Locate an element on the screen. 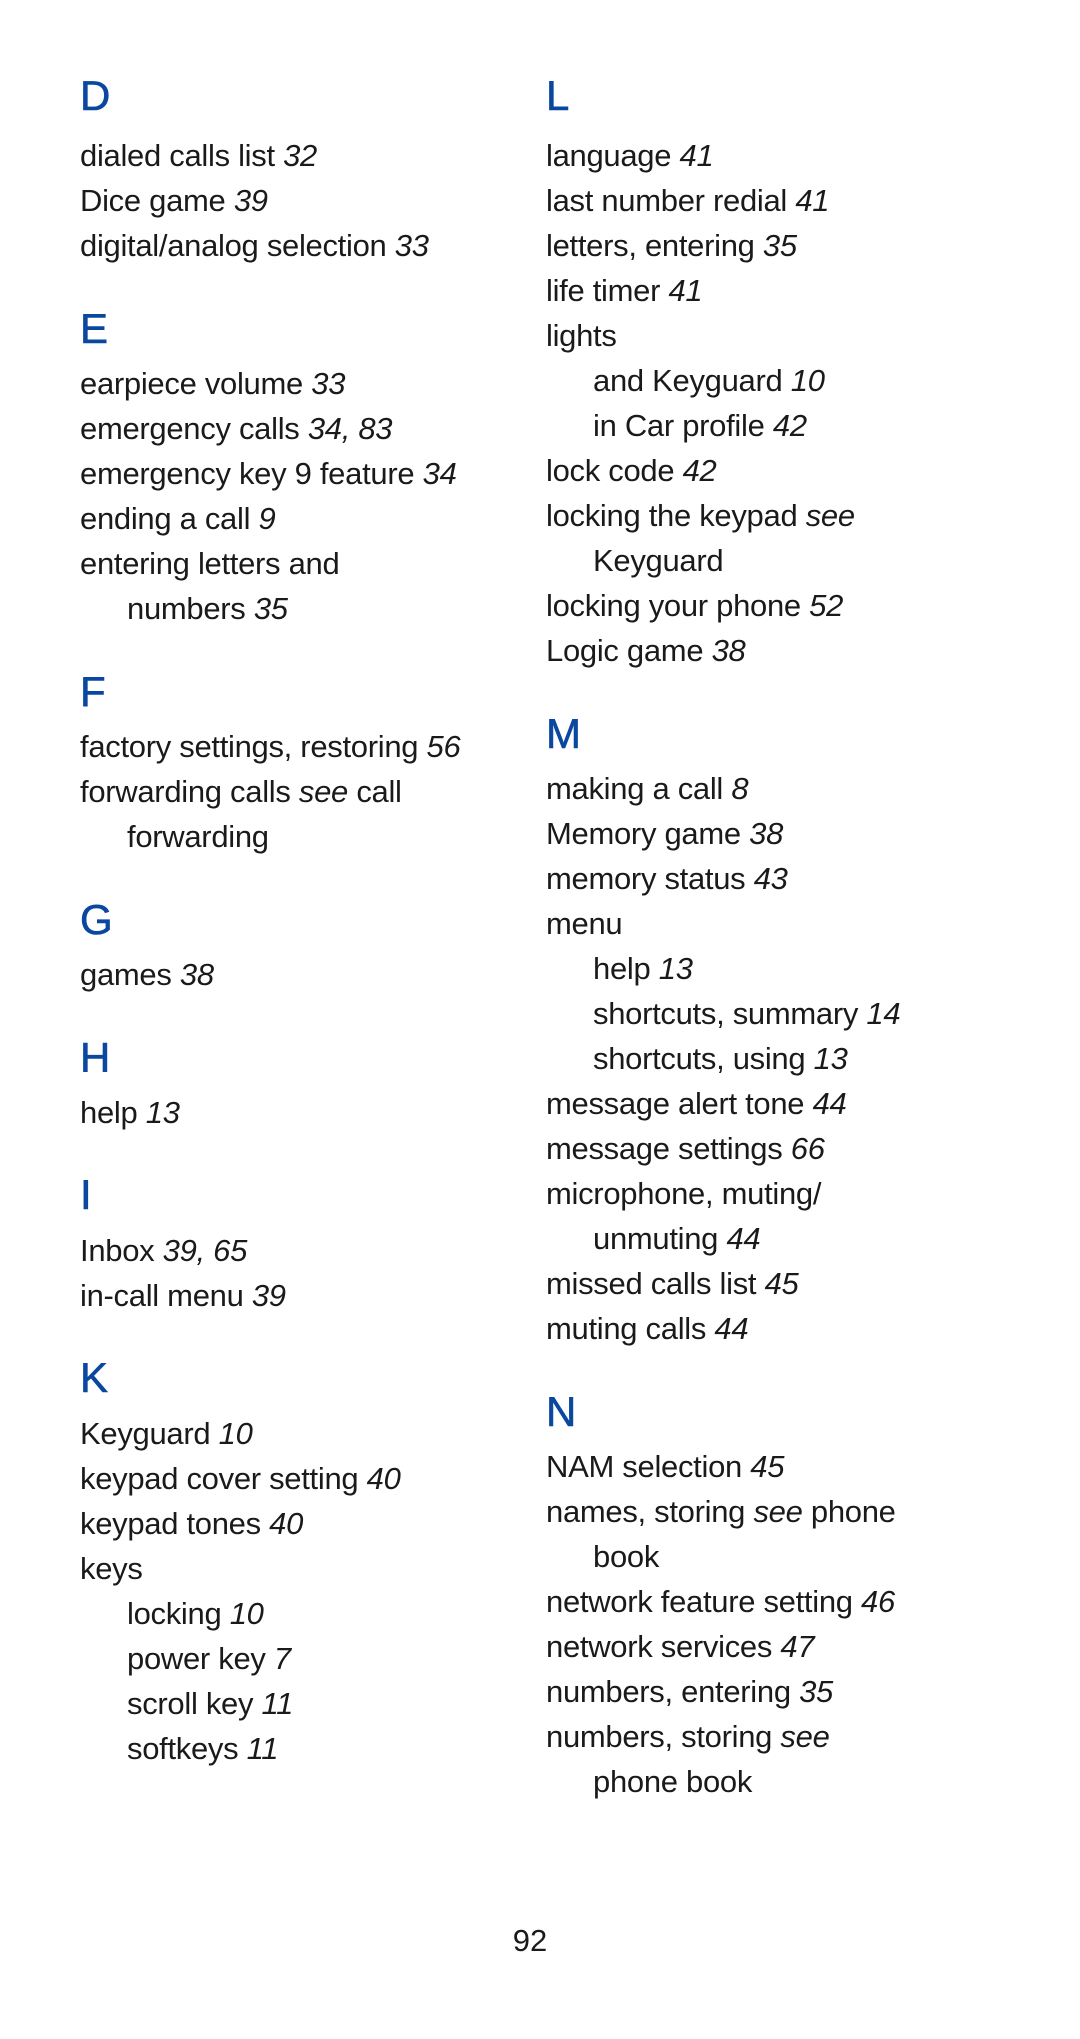 The image size is (1080, 2039). entry-term: games is located at coordinates (126, 974).